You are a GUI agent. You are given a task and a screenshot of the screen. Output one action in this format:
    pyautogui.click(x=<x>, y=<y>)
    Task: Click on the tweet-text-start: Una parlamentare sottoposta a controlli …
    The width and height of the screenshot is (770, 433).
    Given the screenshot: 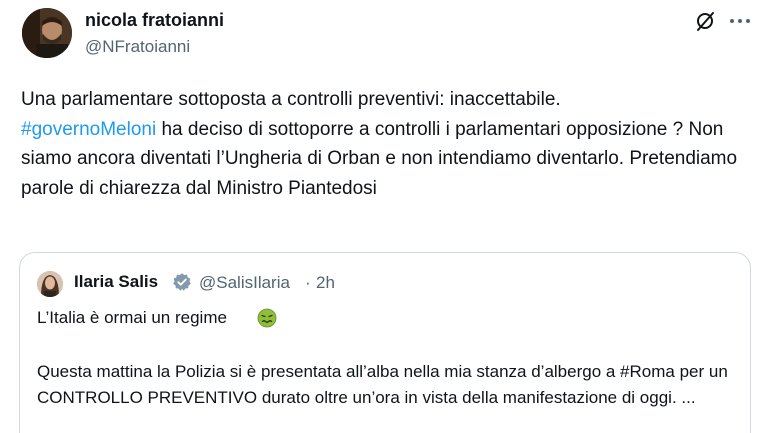 What is the action you would take?
    pyautogui.click(x=291, y=99)
    